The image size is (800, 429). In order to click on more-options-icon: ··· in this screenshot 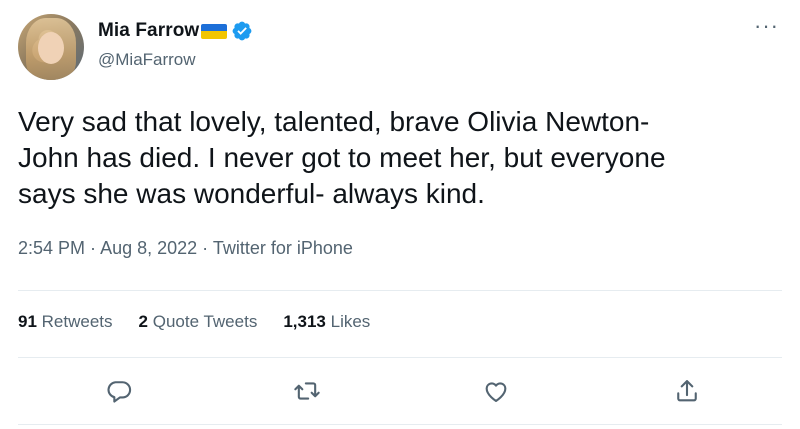, I will do `click(766, 26)`.